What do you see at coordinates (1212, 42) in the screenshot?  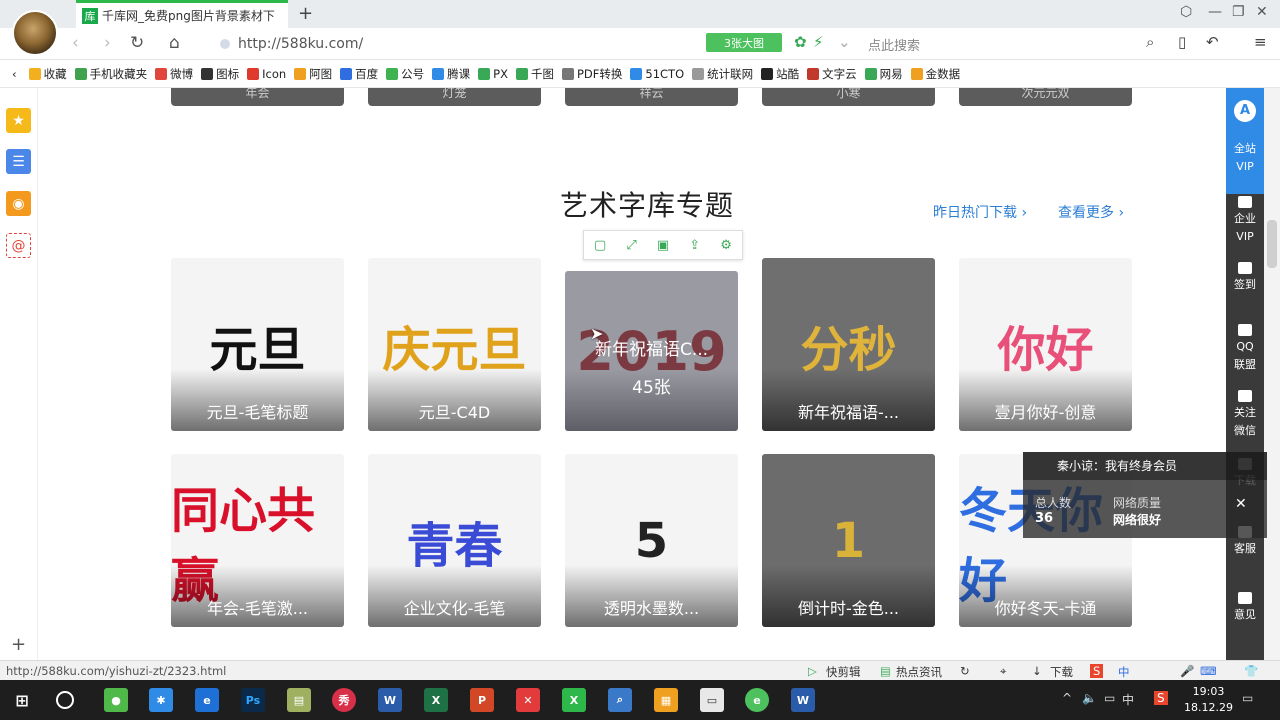 I see `undo-icon: ↶` at bounding box center [1212, 42].